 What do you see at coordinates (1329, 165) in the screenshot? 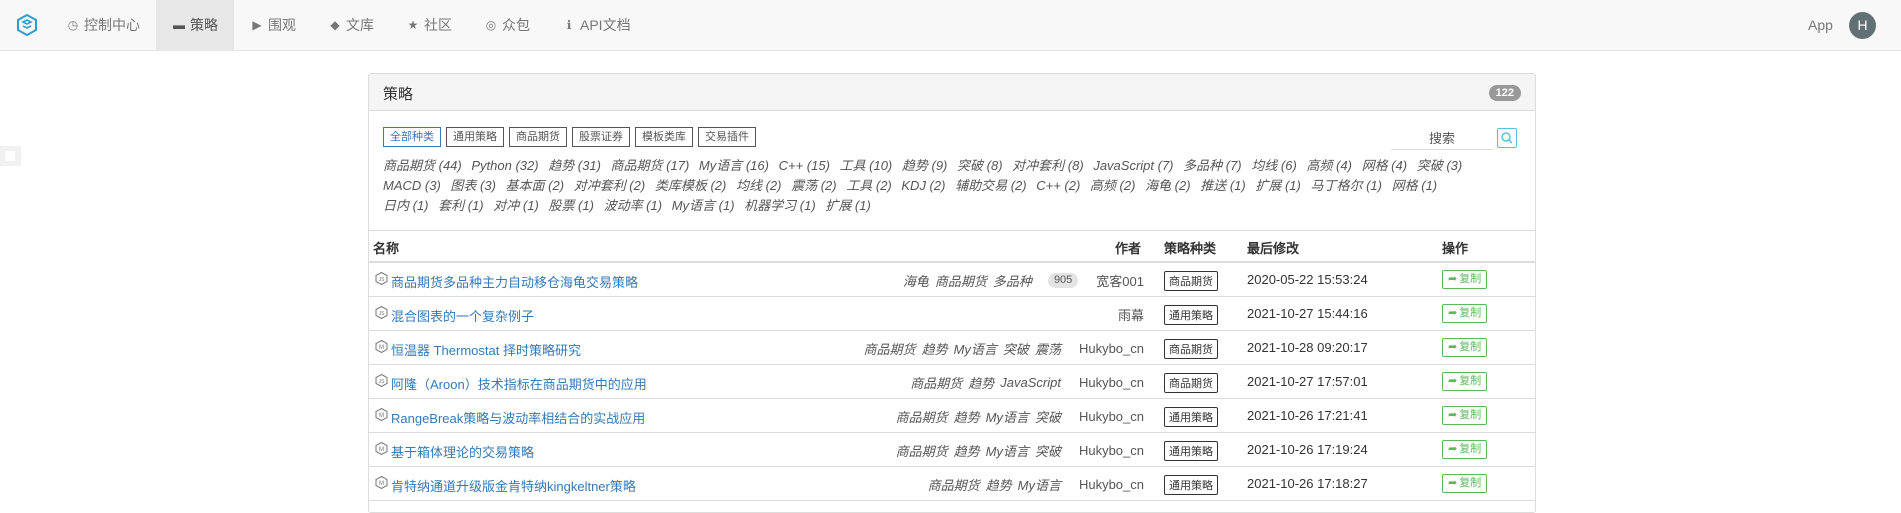
I see `tag-link: 高频 (4)` at bounding box center [1329, 165].